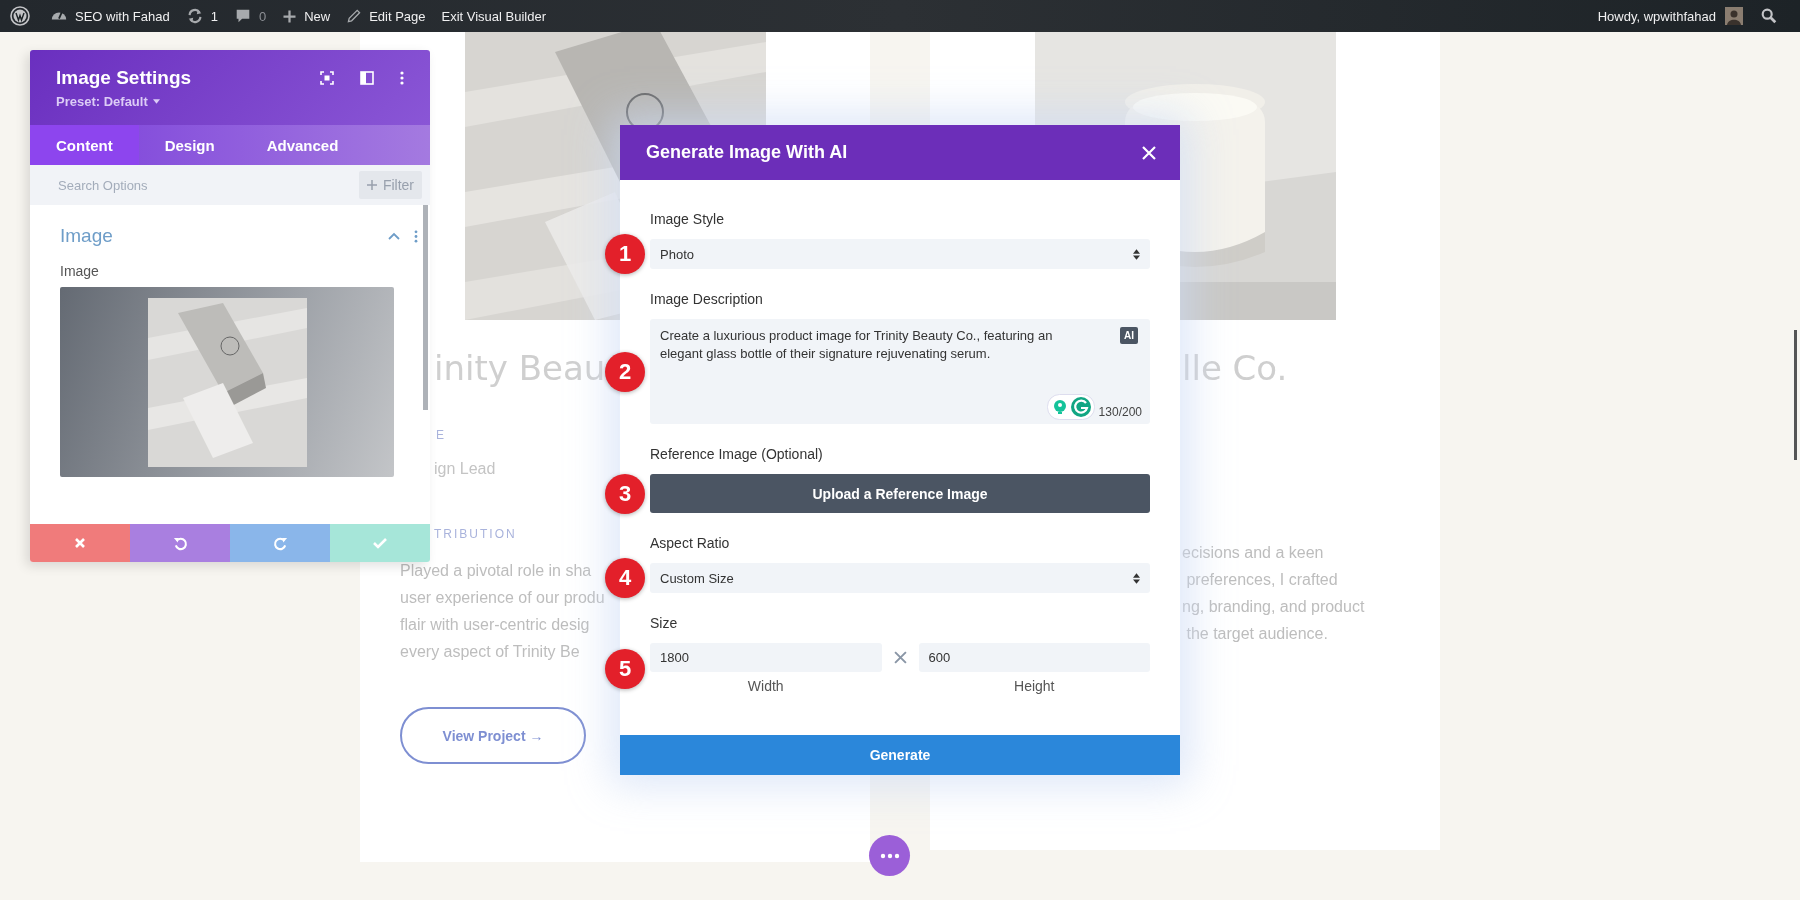 The width and height of the screenshot is (1800, 900). I want to click on description-field: Create a luxurious product image for Trinity Beauty Co., featuring an elegant glass bottle of their signature rejuvenating serum. AI 130/200, so click(900, 371).